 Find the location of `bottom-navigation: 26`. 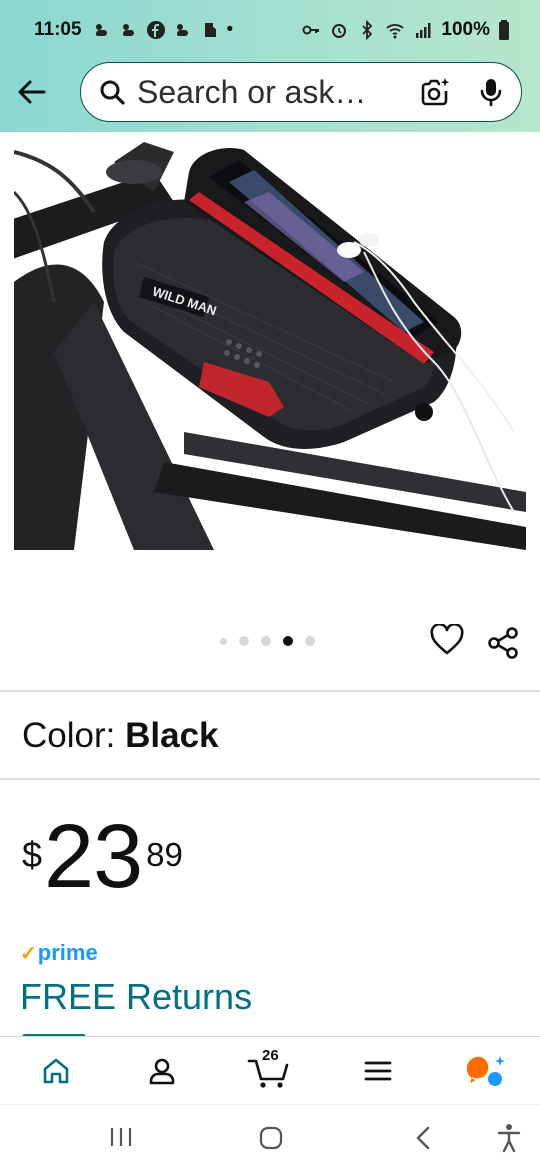

bottom-navigation: 26 is located at coordinates (270, 1070).